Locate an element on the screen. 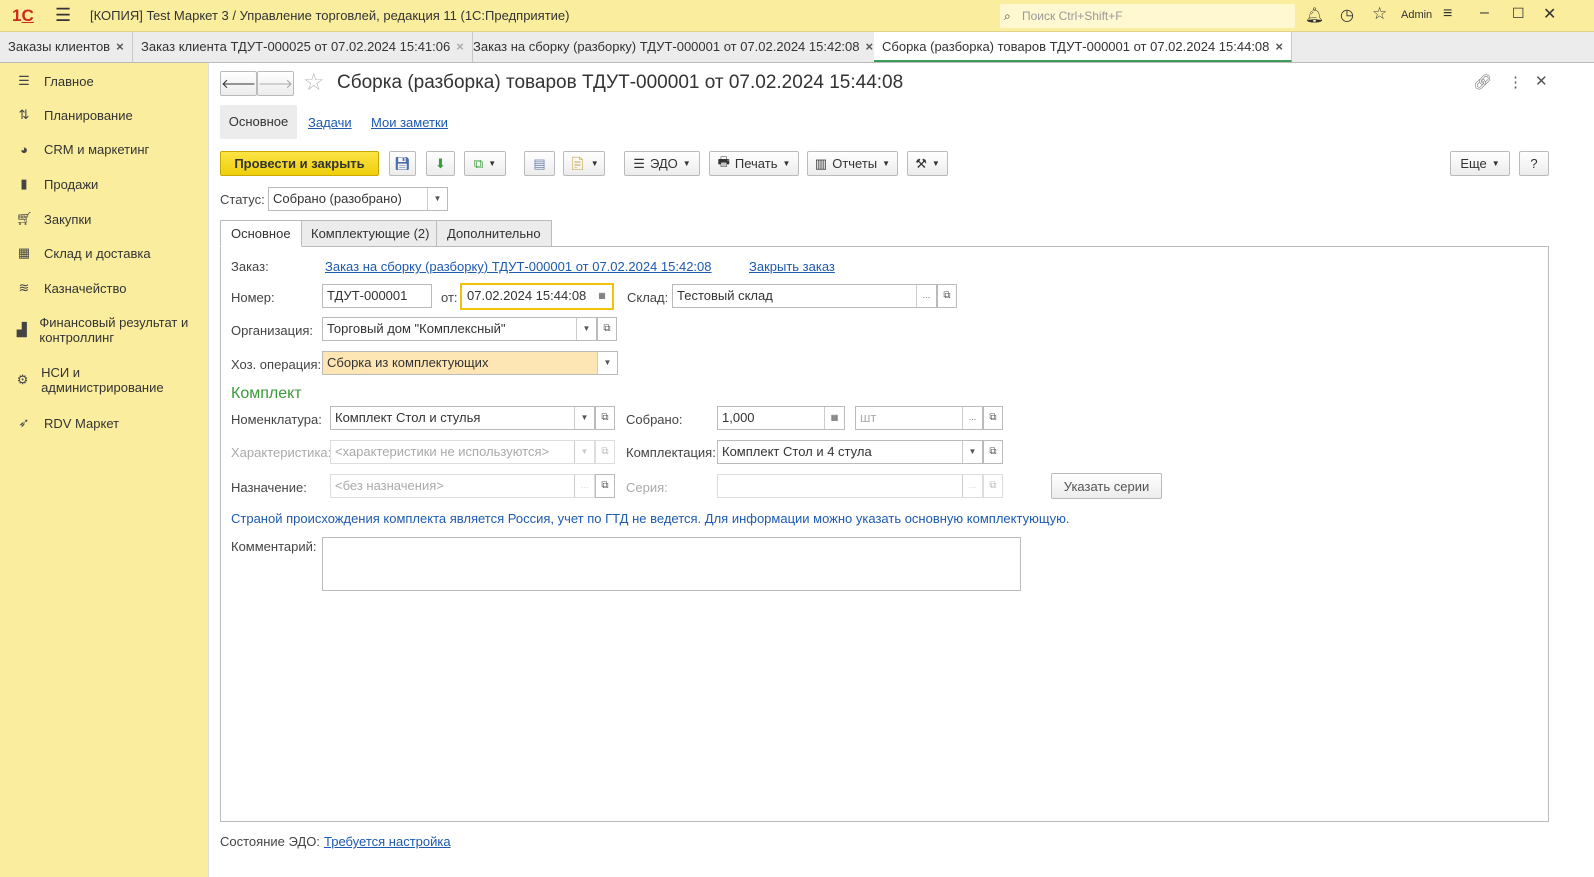 The image size is (1594, 877). sidebar-item-admin: ⚙ НСИ и администрирование is located at coordinates (96, 380).